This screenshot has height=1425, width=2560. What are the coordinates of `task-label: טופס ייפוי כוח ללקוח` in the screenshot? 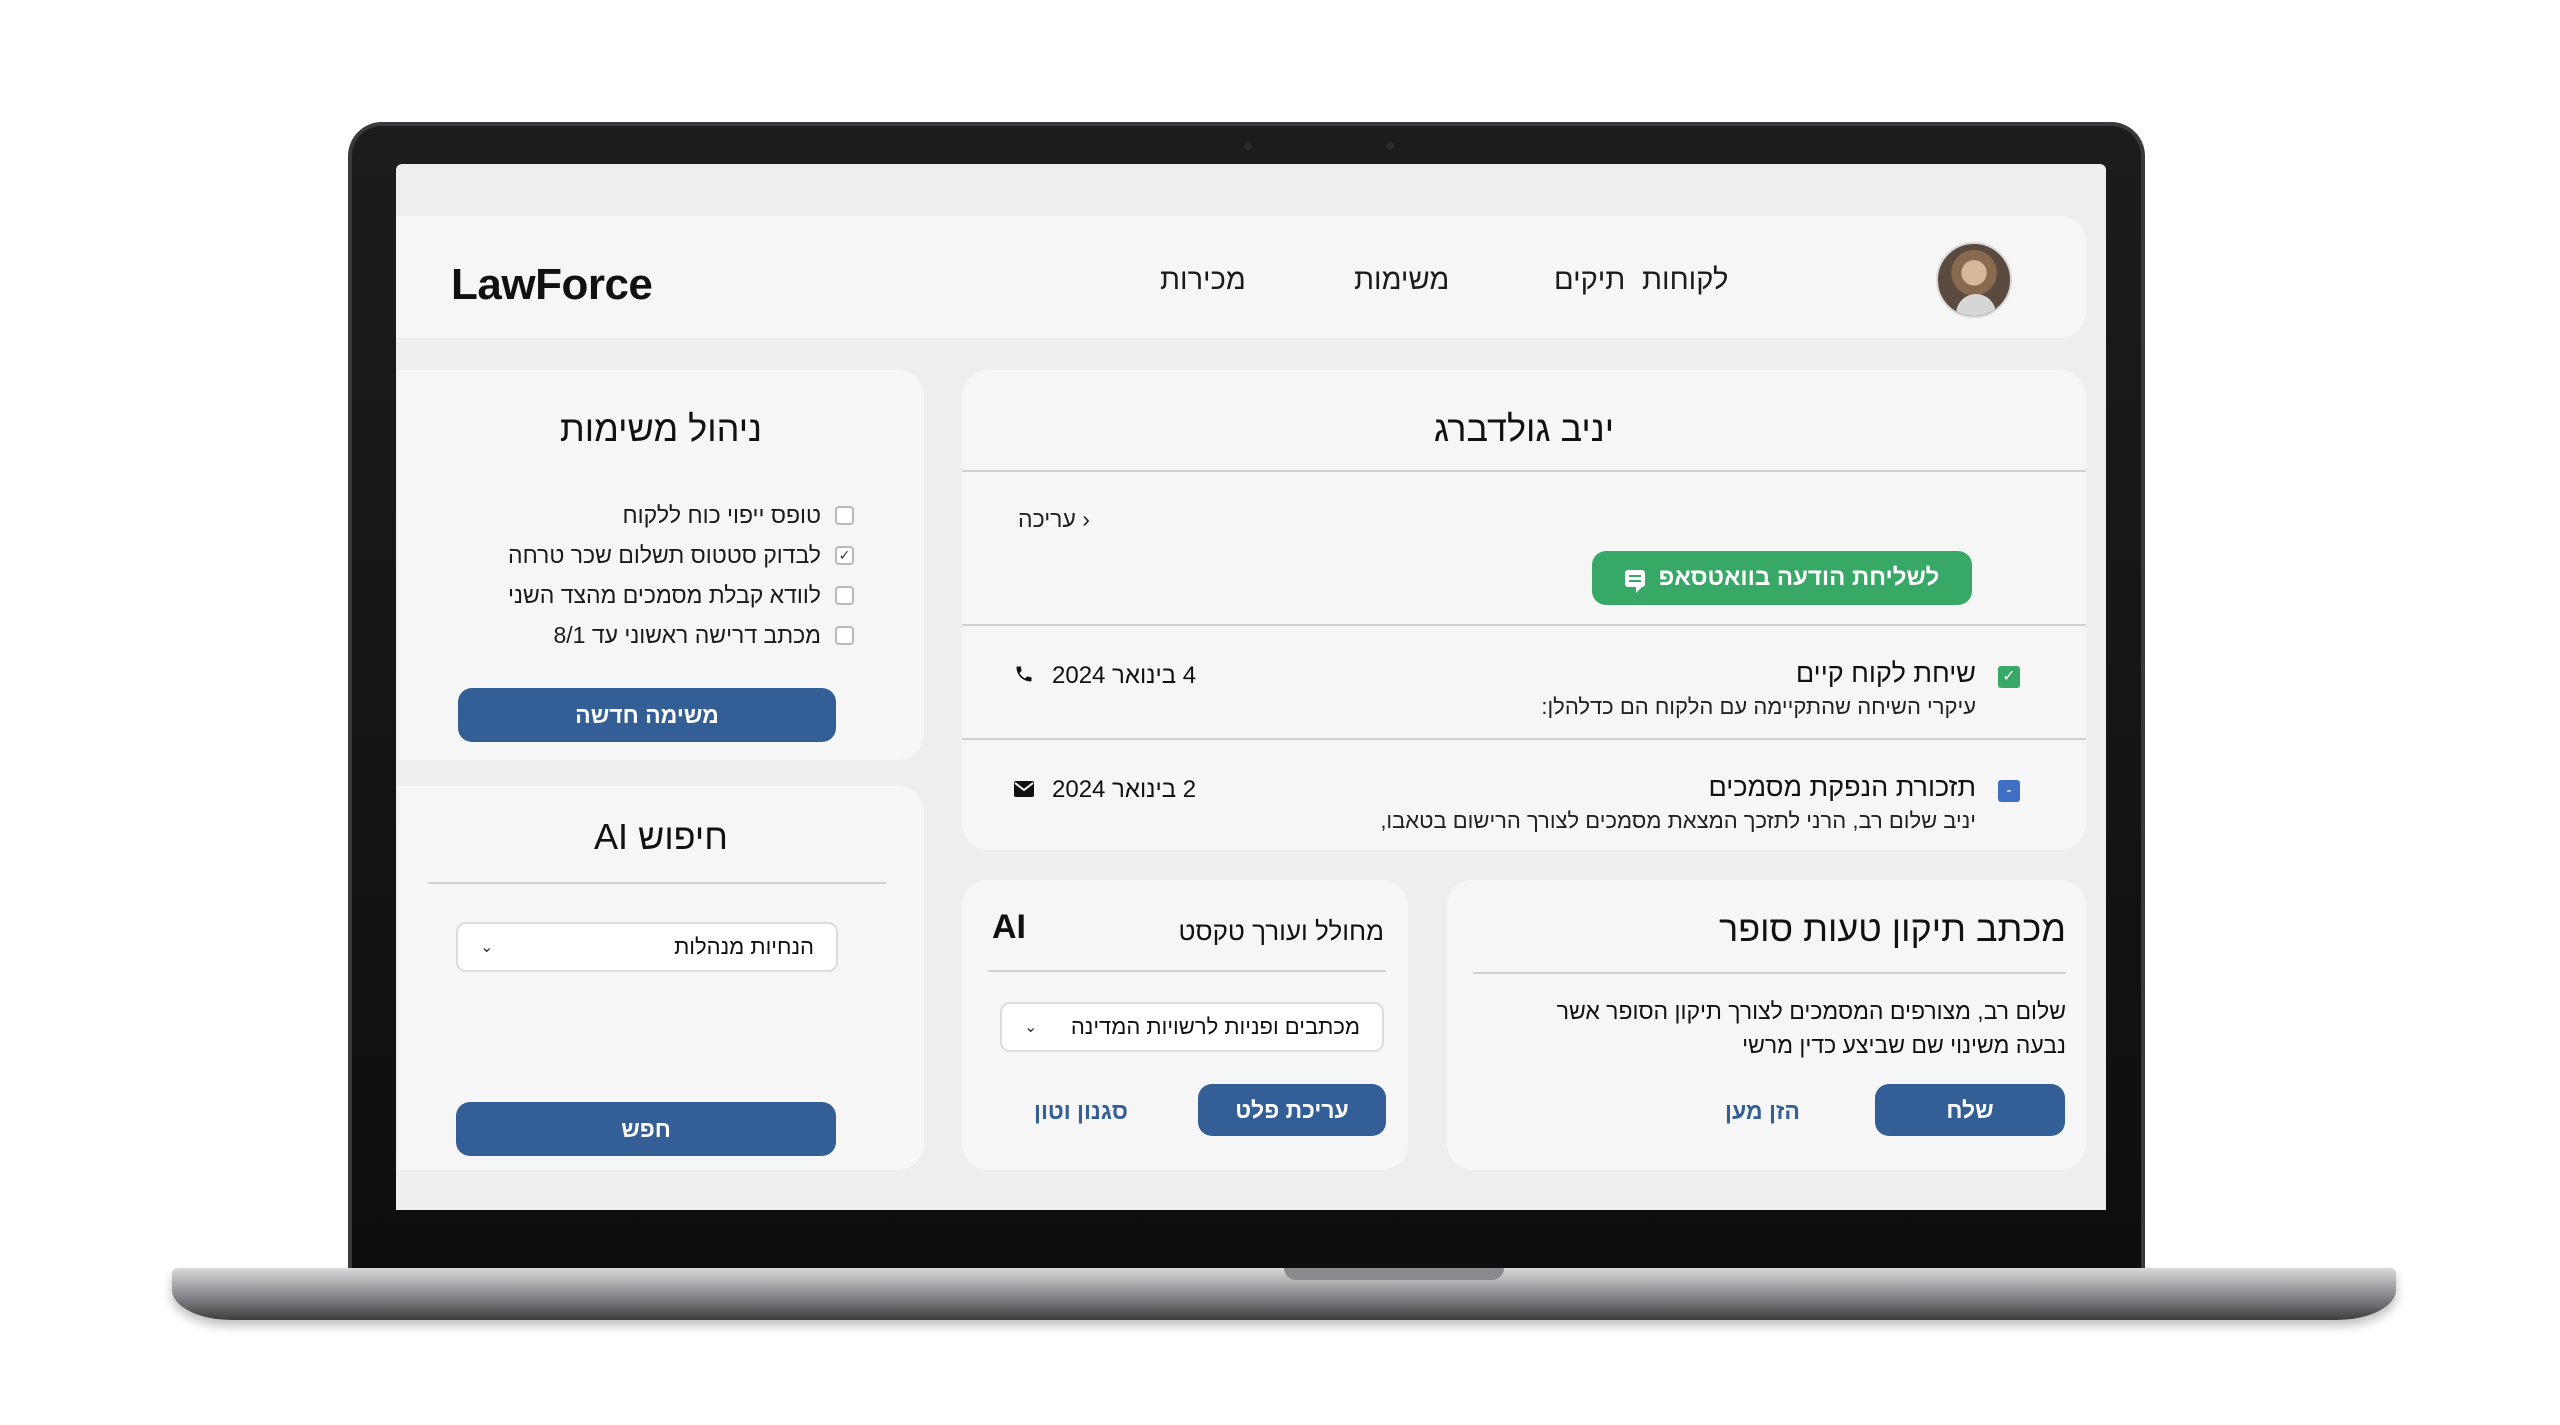 It's located at (721, 515).